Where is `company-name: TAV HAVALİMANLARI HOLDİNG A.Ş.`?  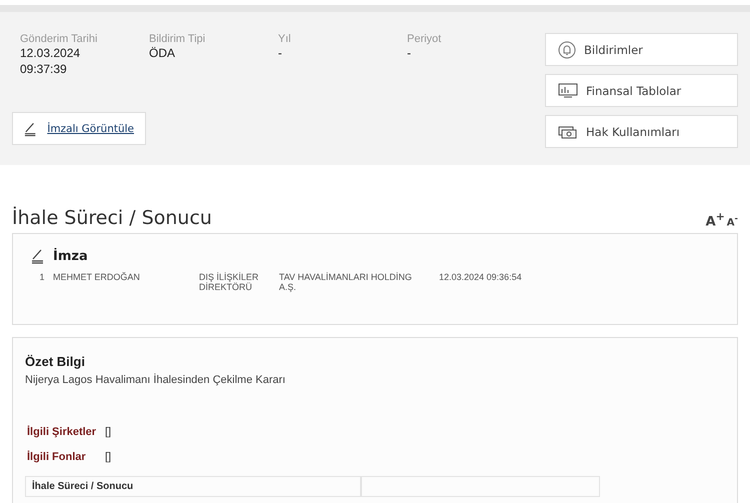
company-name: TAV HAVALİMANLARI HOLDİNG A.Ş. is located at coordinates (346, 282).